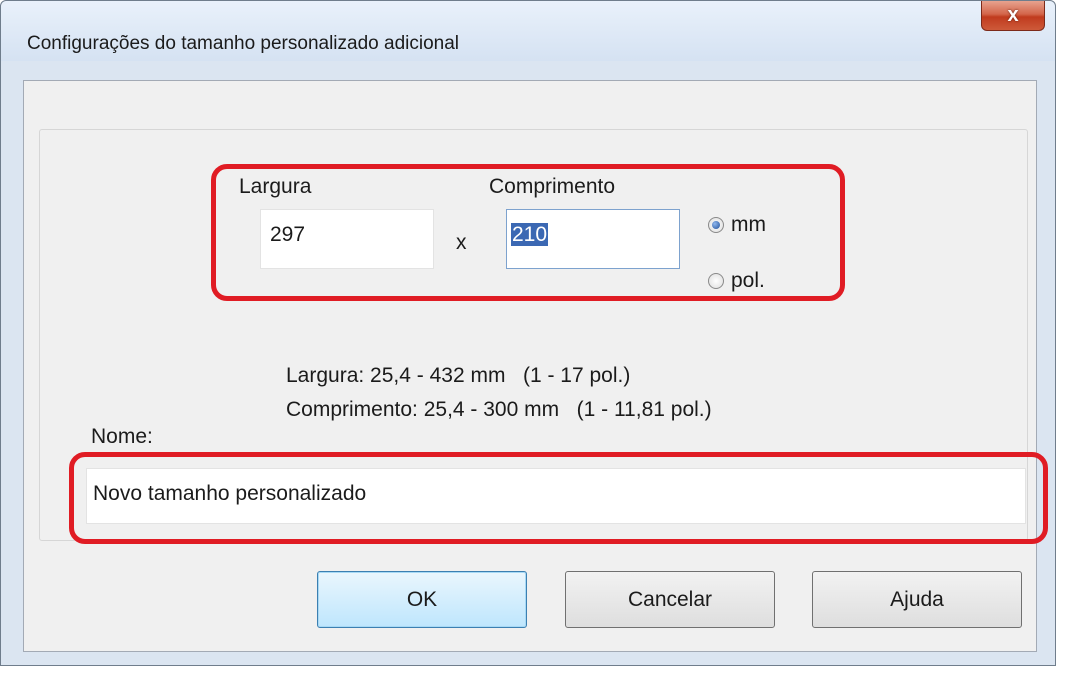  Describe the element at coordinates (593, 239) in the screenshot. I see `length-input: 210` at that location.